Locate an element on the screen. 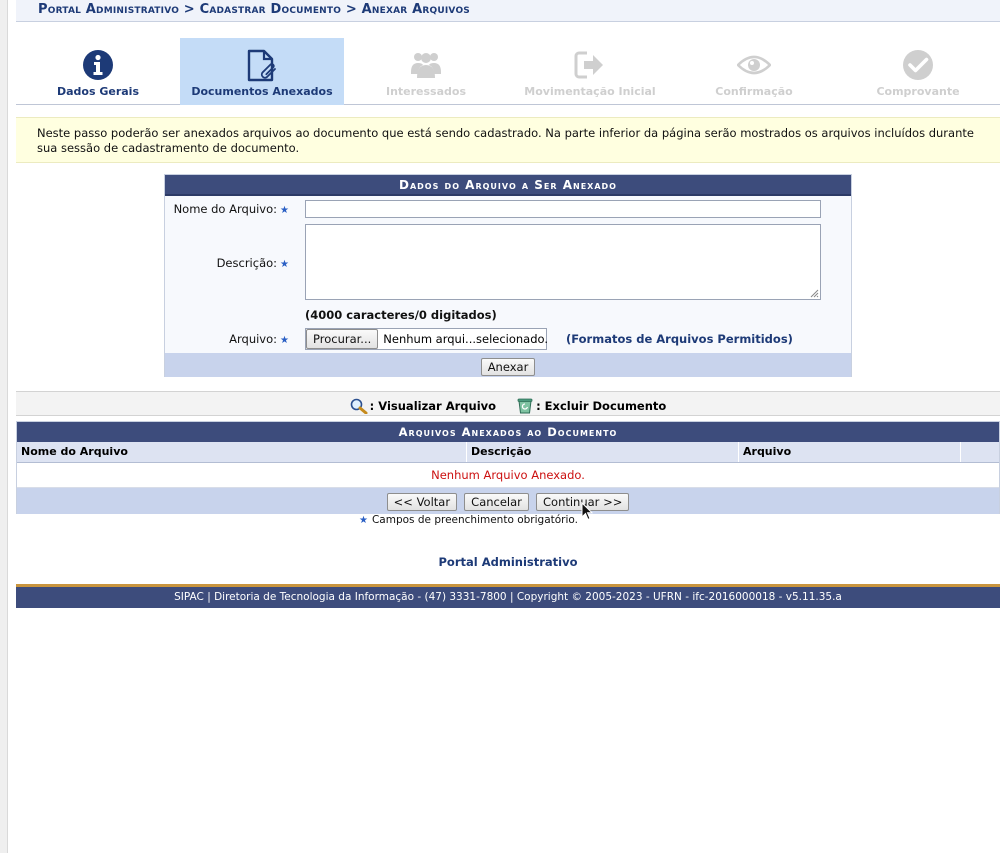 The image size is (1008, 853). table-footer: << Voltar Cancelar Continuar >> is located at coordinates (508, 501).